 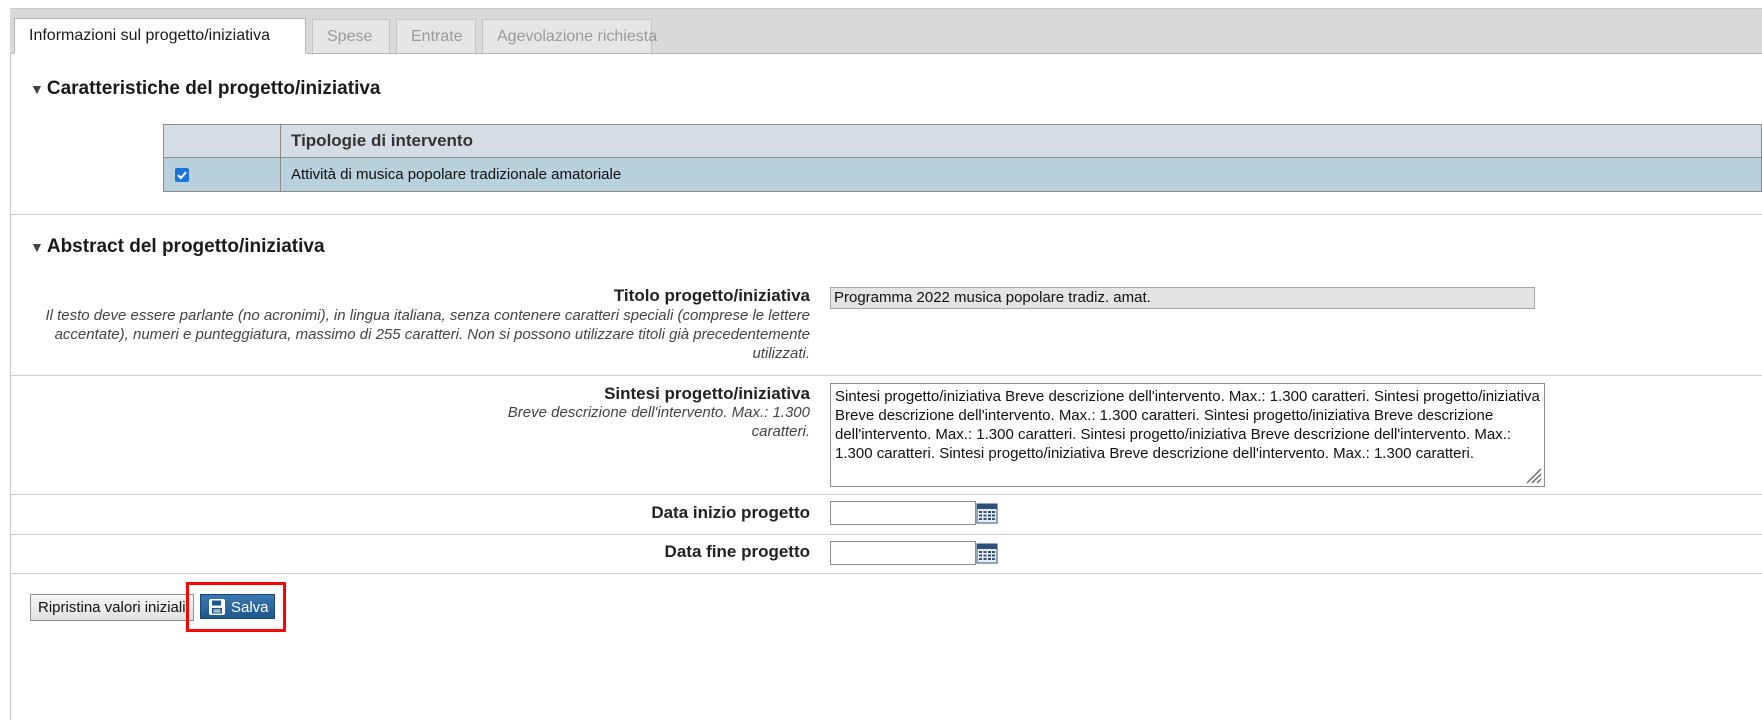 I want to click on data-inizio-label: Data inizio progetto, so click(x=730, y=512).